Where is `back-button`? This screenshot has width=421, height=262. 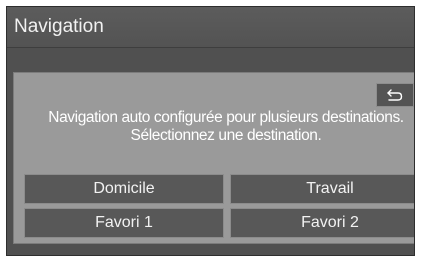 back-button is located at coordinates (395, 95).